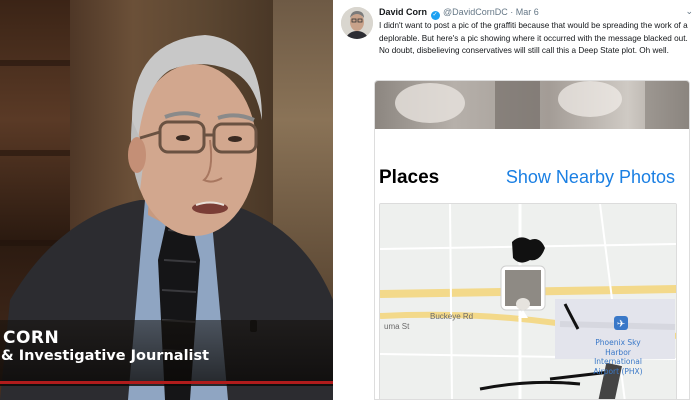 Image resolution: width=697 pixels, height=400 pixels. I want to click on author-handle: @DavidCornDC, so click(475, 12).